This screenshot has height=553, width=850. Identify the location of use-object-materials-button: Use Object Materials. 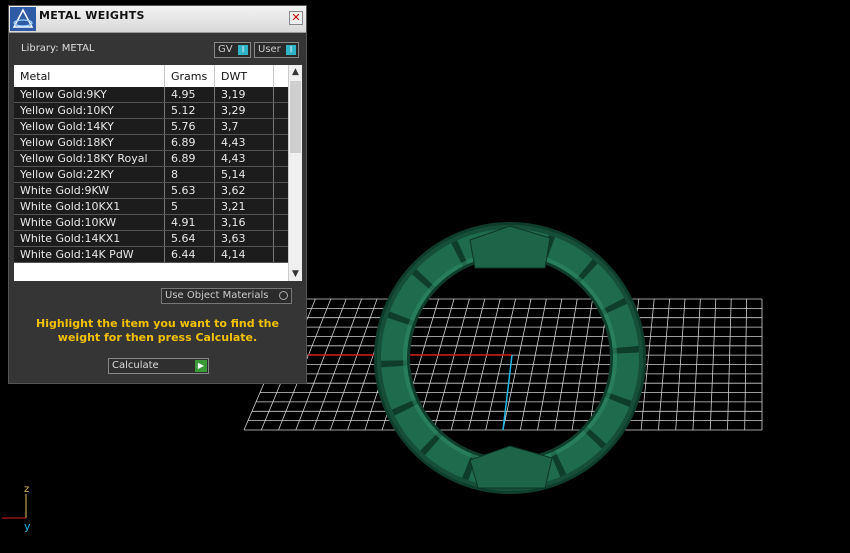
(226, 296).